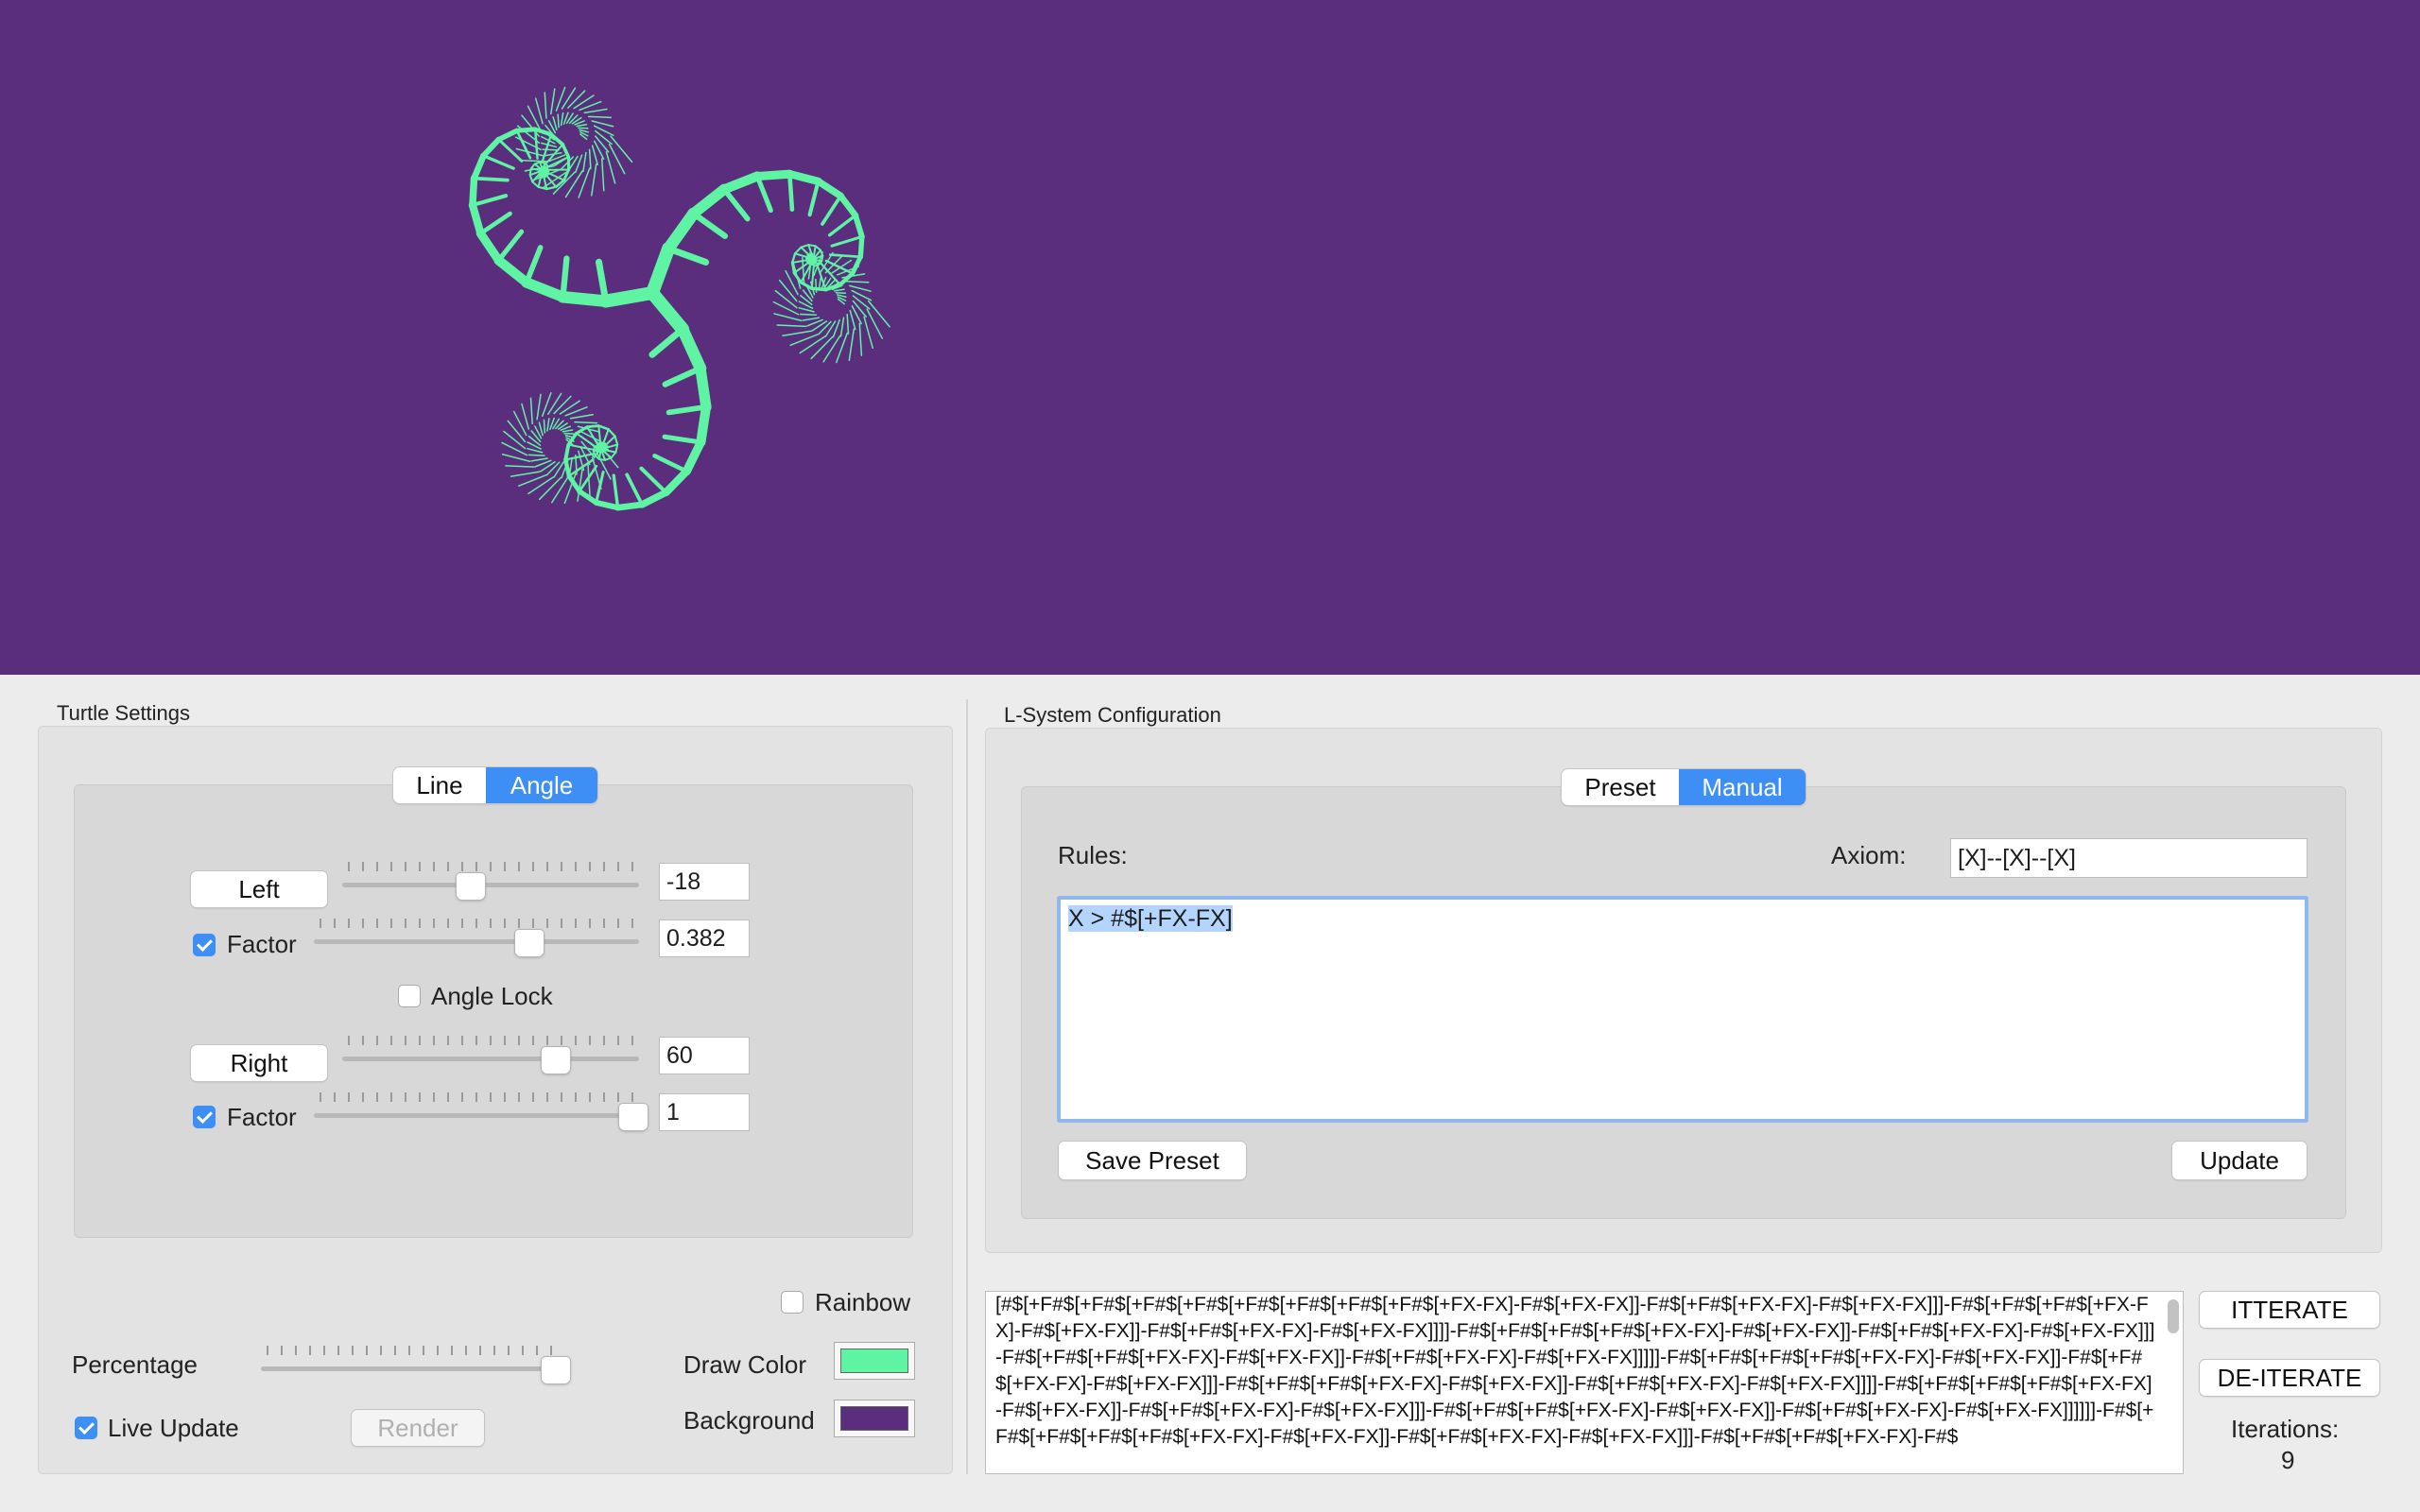  Describe the element at coordinates (204, 1117) in the screenshot. I see `right-factor-checkbox` at that location.